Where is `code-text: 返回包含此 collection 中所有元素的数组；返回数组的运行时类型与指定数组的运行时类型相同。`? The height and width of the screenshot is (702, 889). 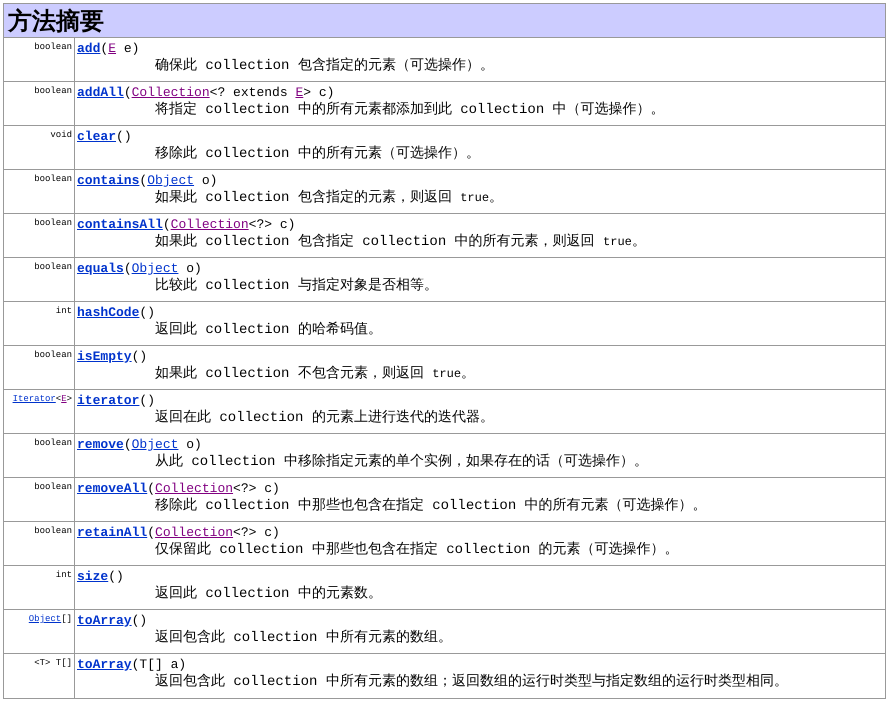
code-text: 返回包含此 collection 中所有元素的数组；返回数组的运行时类型与指定数组的运行时类型相同。 is located at coordinates (471, 682).